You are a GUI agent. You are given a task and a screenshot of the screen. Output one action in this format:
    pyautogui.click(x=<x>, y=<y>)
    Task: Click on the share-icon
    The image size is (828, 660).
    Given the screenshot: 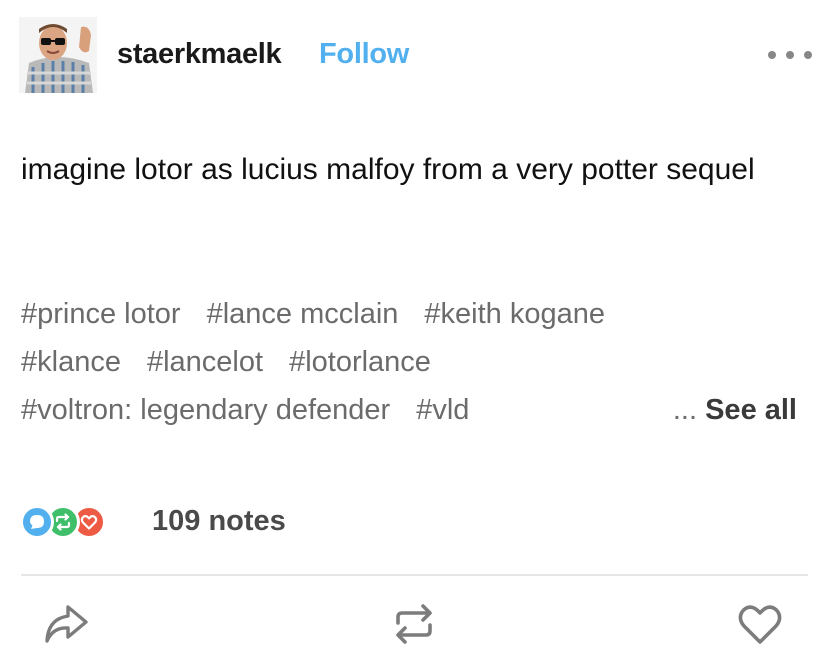 What is the action you would take?
    pyautogui.click(x=66, y=624)
    